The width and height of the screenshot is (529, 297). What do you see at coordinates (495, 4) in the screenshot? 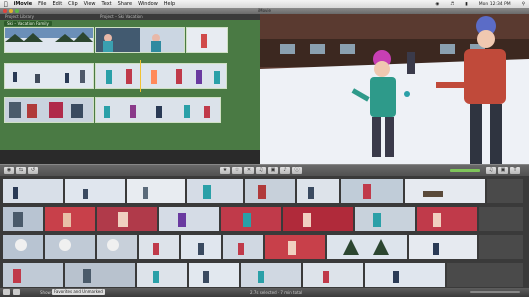
I see `menu-clock: Mon 12:34 PM` at bounding box center [495, 4].